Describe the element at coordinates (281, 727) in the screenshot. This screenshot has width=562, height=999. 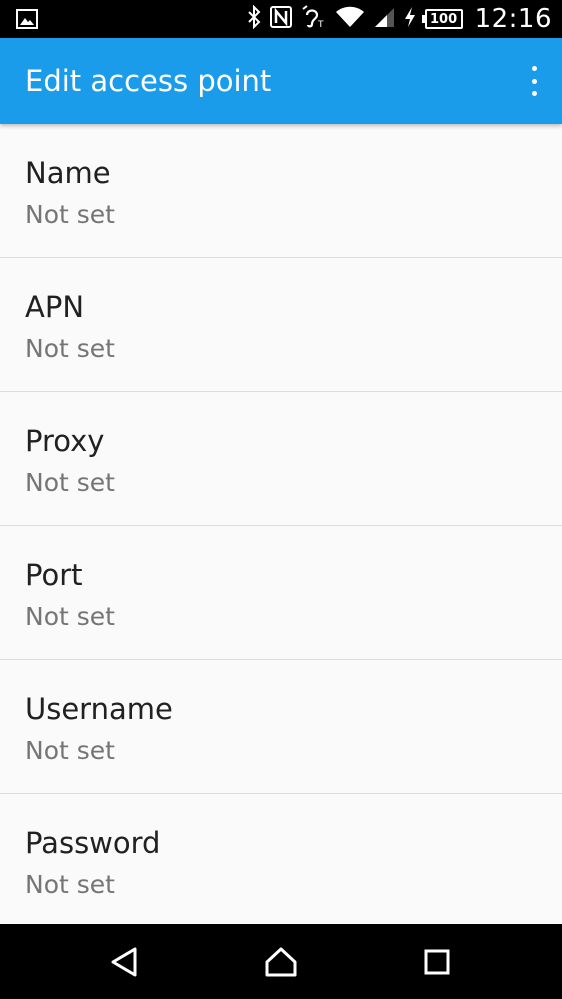
I see `list-item-username: Username Not set` at that location.